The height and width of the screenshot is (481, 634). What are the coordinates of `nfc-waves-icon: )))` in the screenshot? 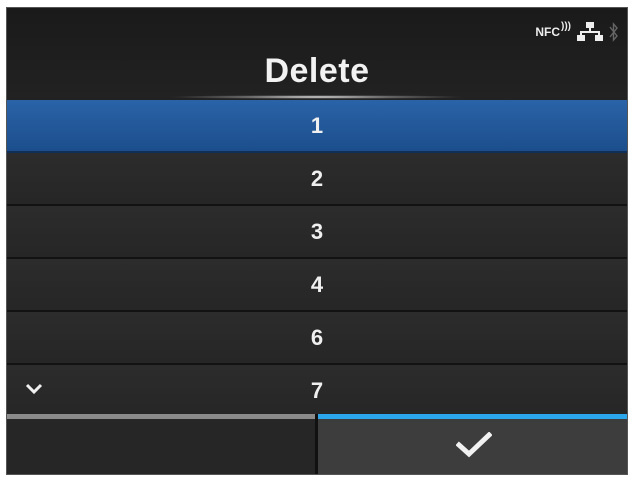 It's located at (566, 26).